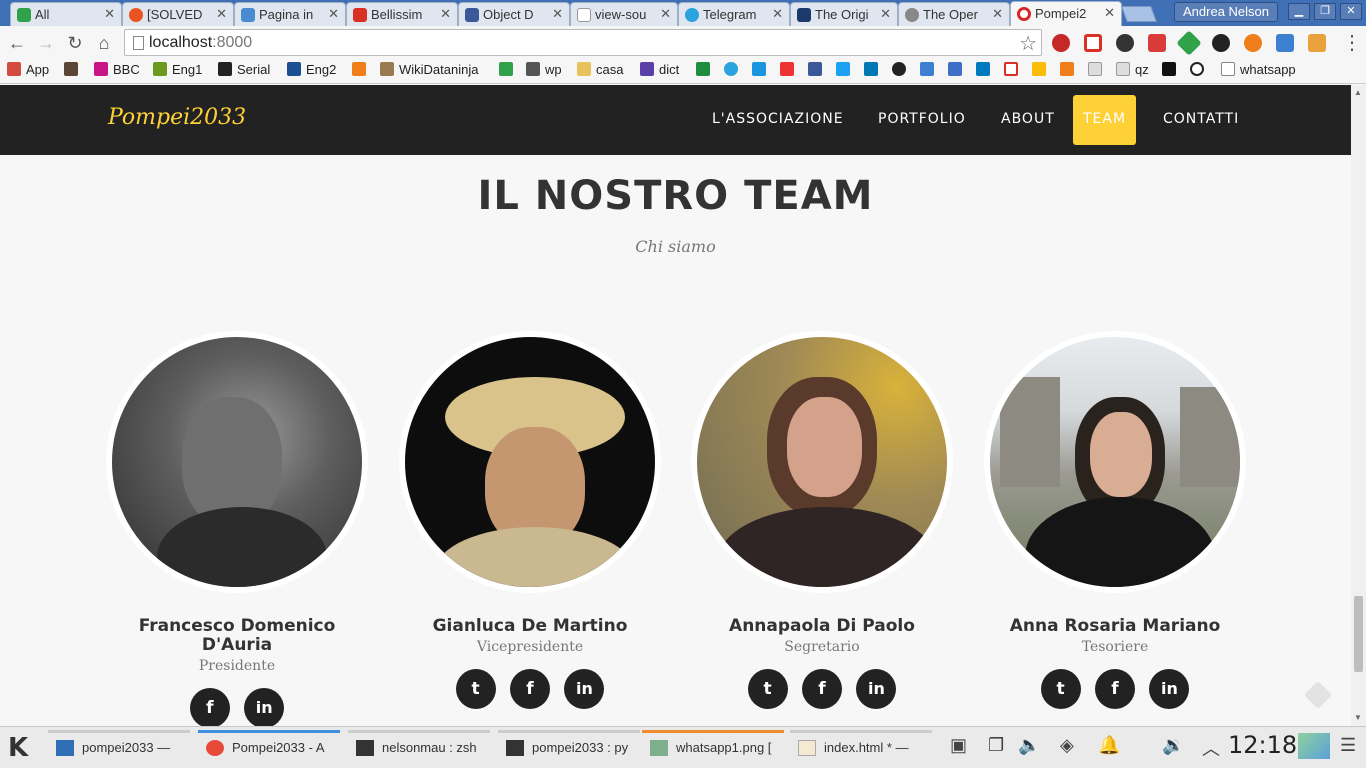 This screenshot has width=1366, height=768. Describe the element at coordinates (1358, 717) in the screenshot. I see `scroll-down-icon: ▼` at that location.